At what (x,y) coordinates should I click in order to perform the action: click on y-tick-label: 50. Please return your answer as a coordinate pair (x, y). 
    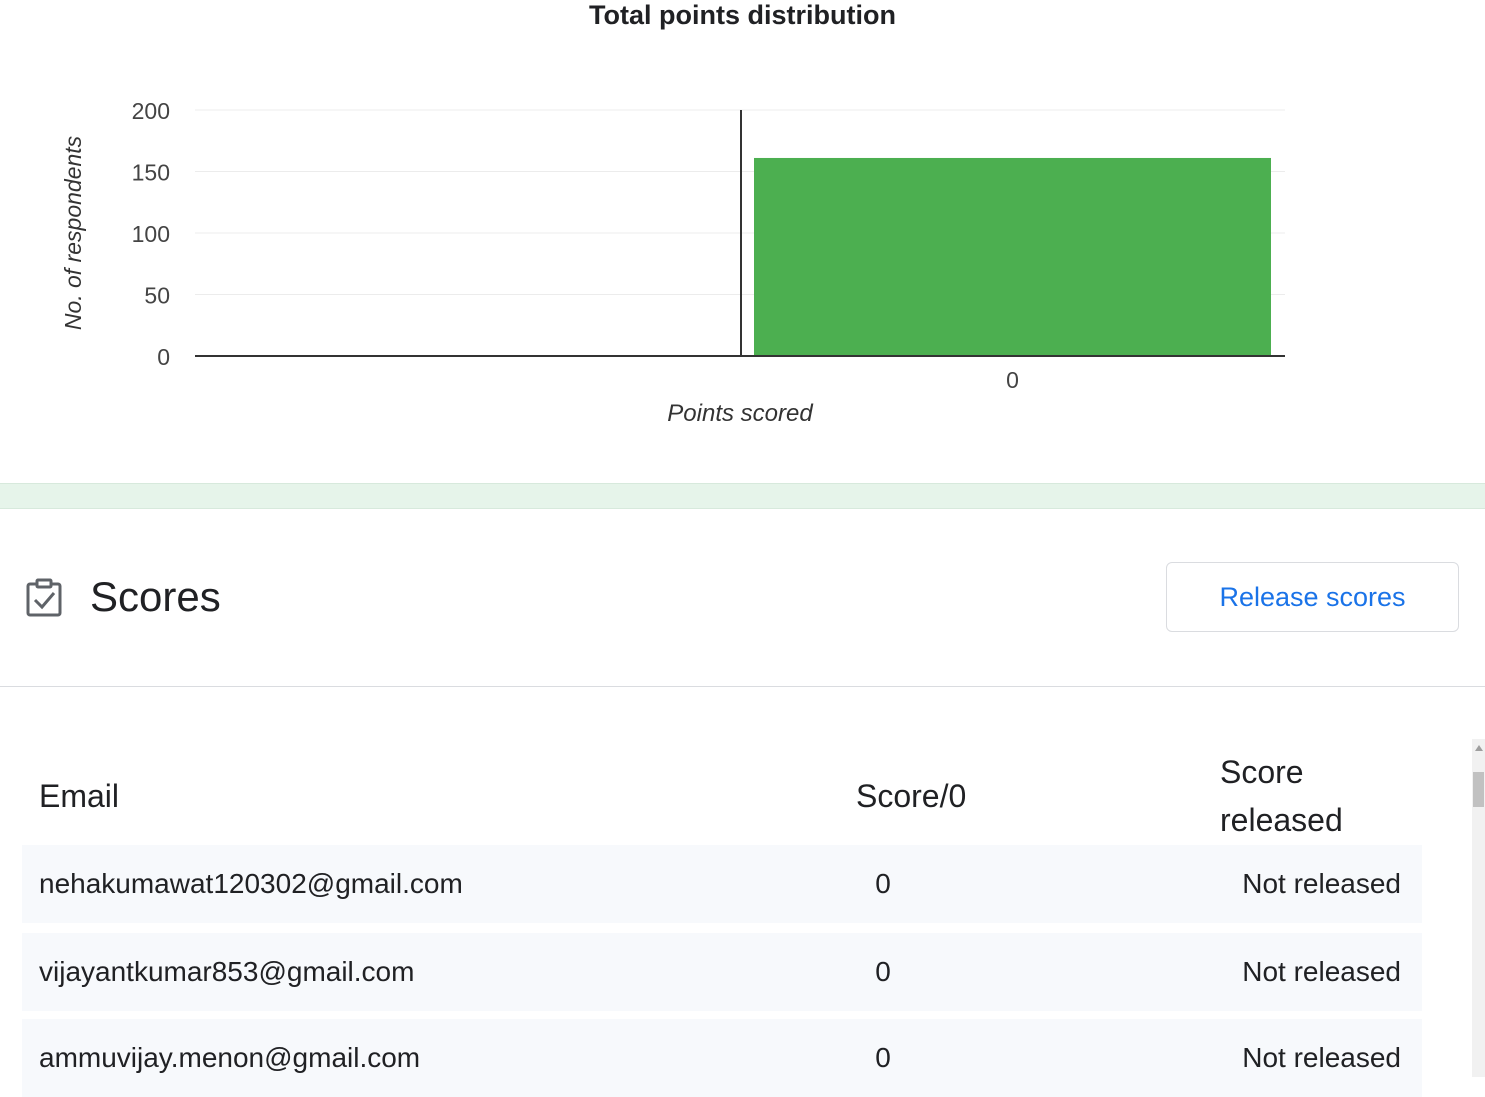
    Looking at the image, I should click on (157, 296).